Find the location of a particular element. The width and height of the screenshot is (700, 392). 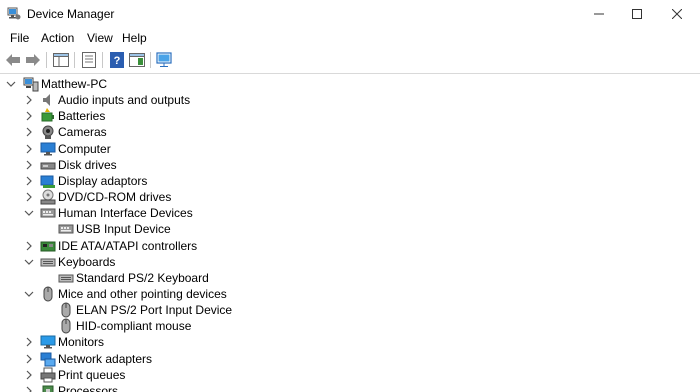

tree-item-label: Matthew-PC is located at coordinates (74, 84).